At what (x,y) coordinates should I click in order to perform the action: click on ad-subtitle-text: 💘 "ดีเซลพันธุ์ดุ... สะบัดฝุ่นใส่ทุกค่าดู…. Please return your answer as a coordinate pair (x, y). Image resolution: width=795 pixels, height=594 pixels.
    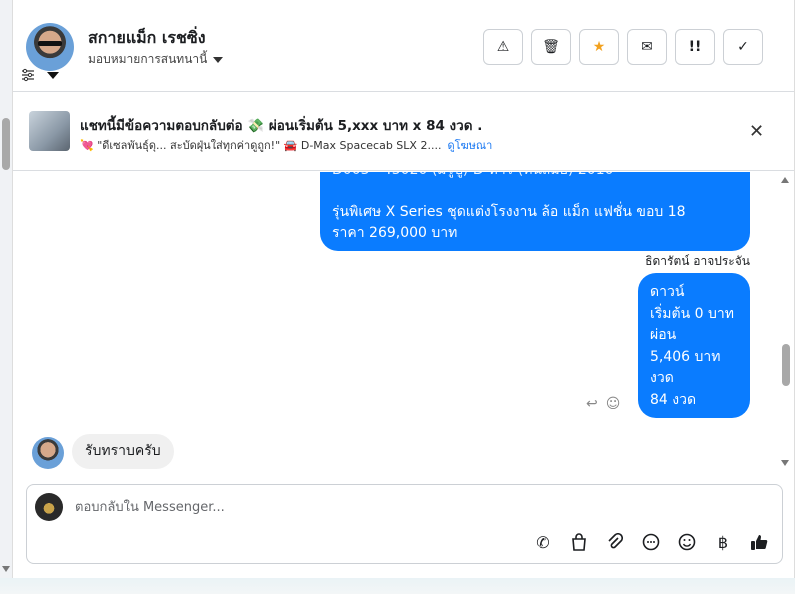
    Looking at the image, I should click on (261, 145).